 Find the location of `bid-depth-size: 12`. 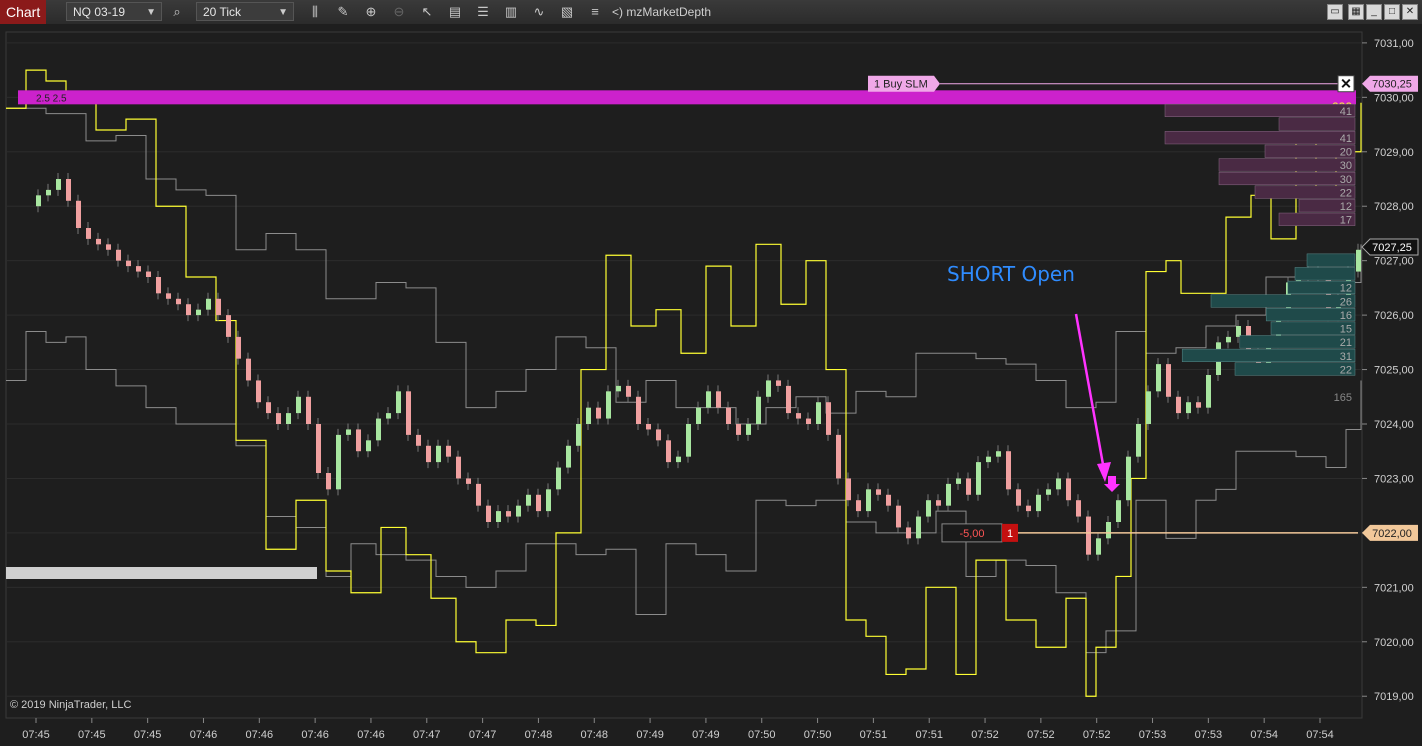

bid-depth-size: 12 is located at coordinates (1346, 289).